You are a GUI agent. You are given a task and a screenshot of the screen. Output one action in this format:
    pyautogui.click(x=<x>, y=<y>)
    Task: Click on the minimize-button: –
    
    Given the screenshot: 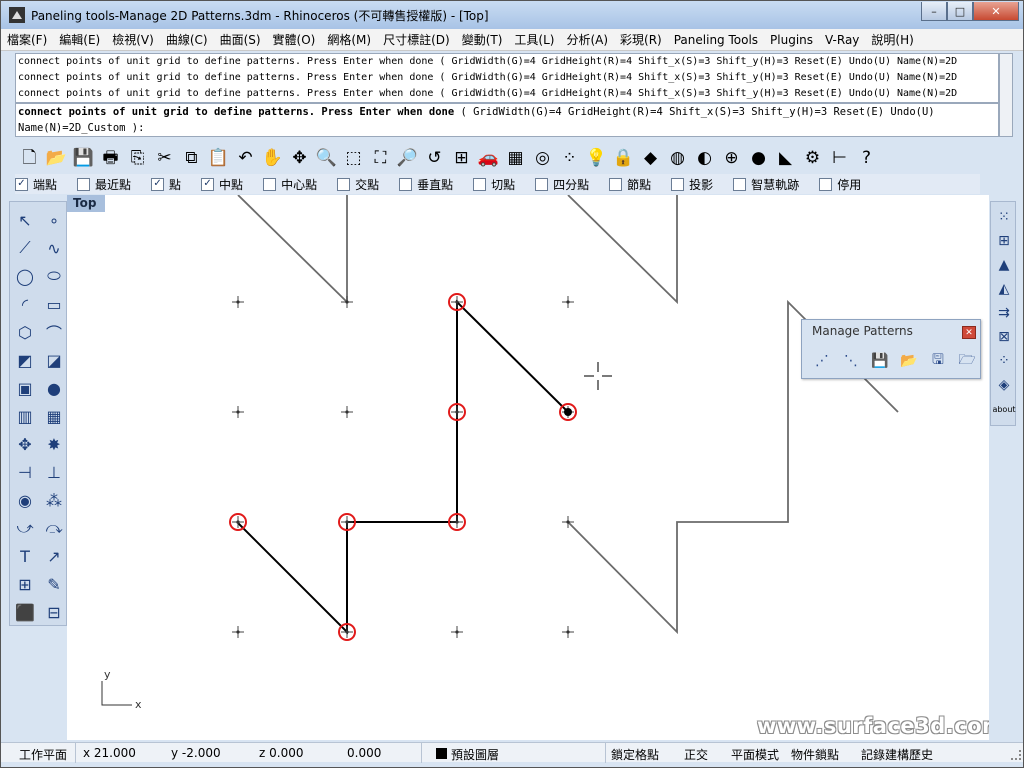 What is the action you would take?
    pyautogui.click(x=934, y=11)
    